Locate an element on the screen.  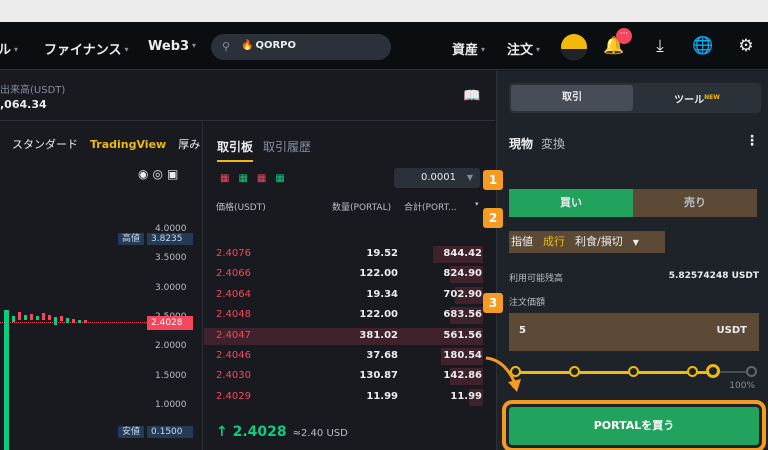
tab-trade: 取引 is located at coordinates (572, 98).